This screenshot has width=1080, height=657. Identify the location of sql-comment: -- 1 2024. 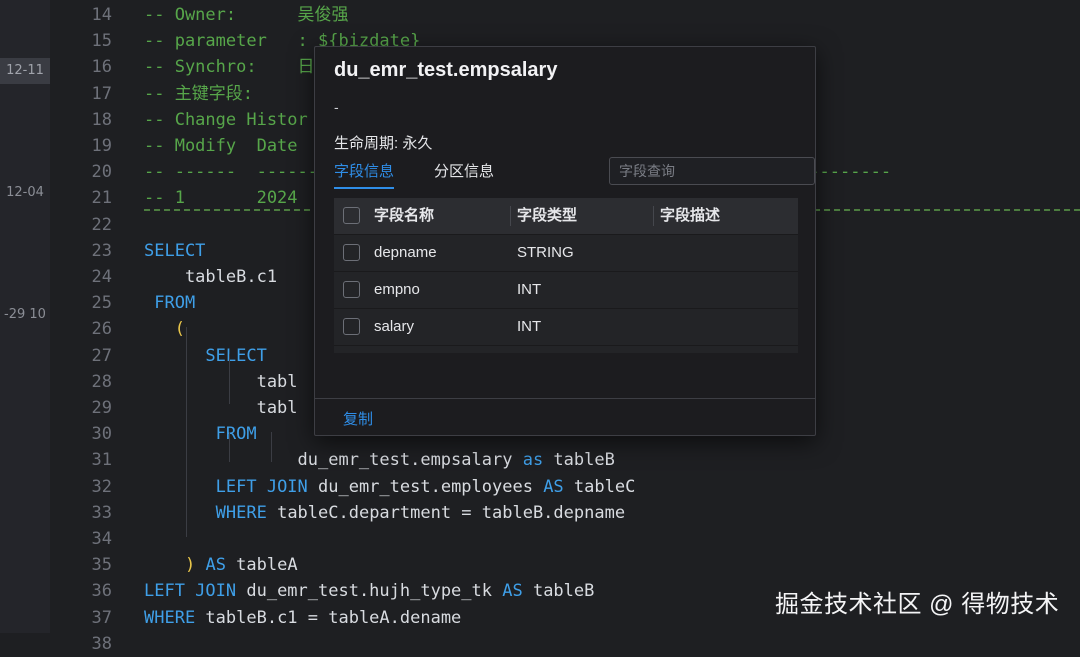
(221, 198).